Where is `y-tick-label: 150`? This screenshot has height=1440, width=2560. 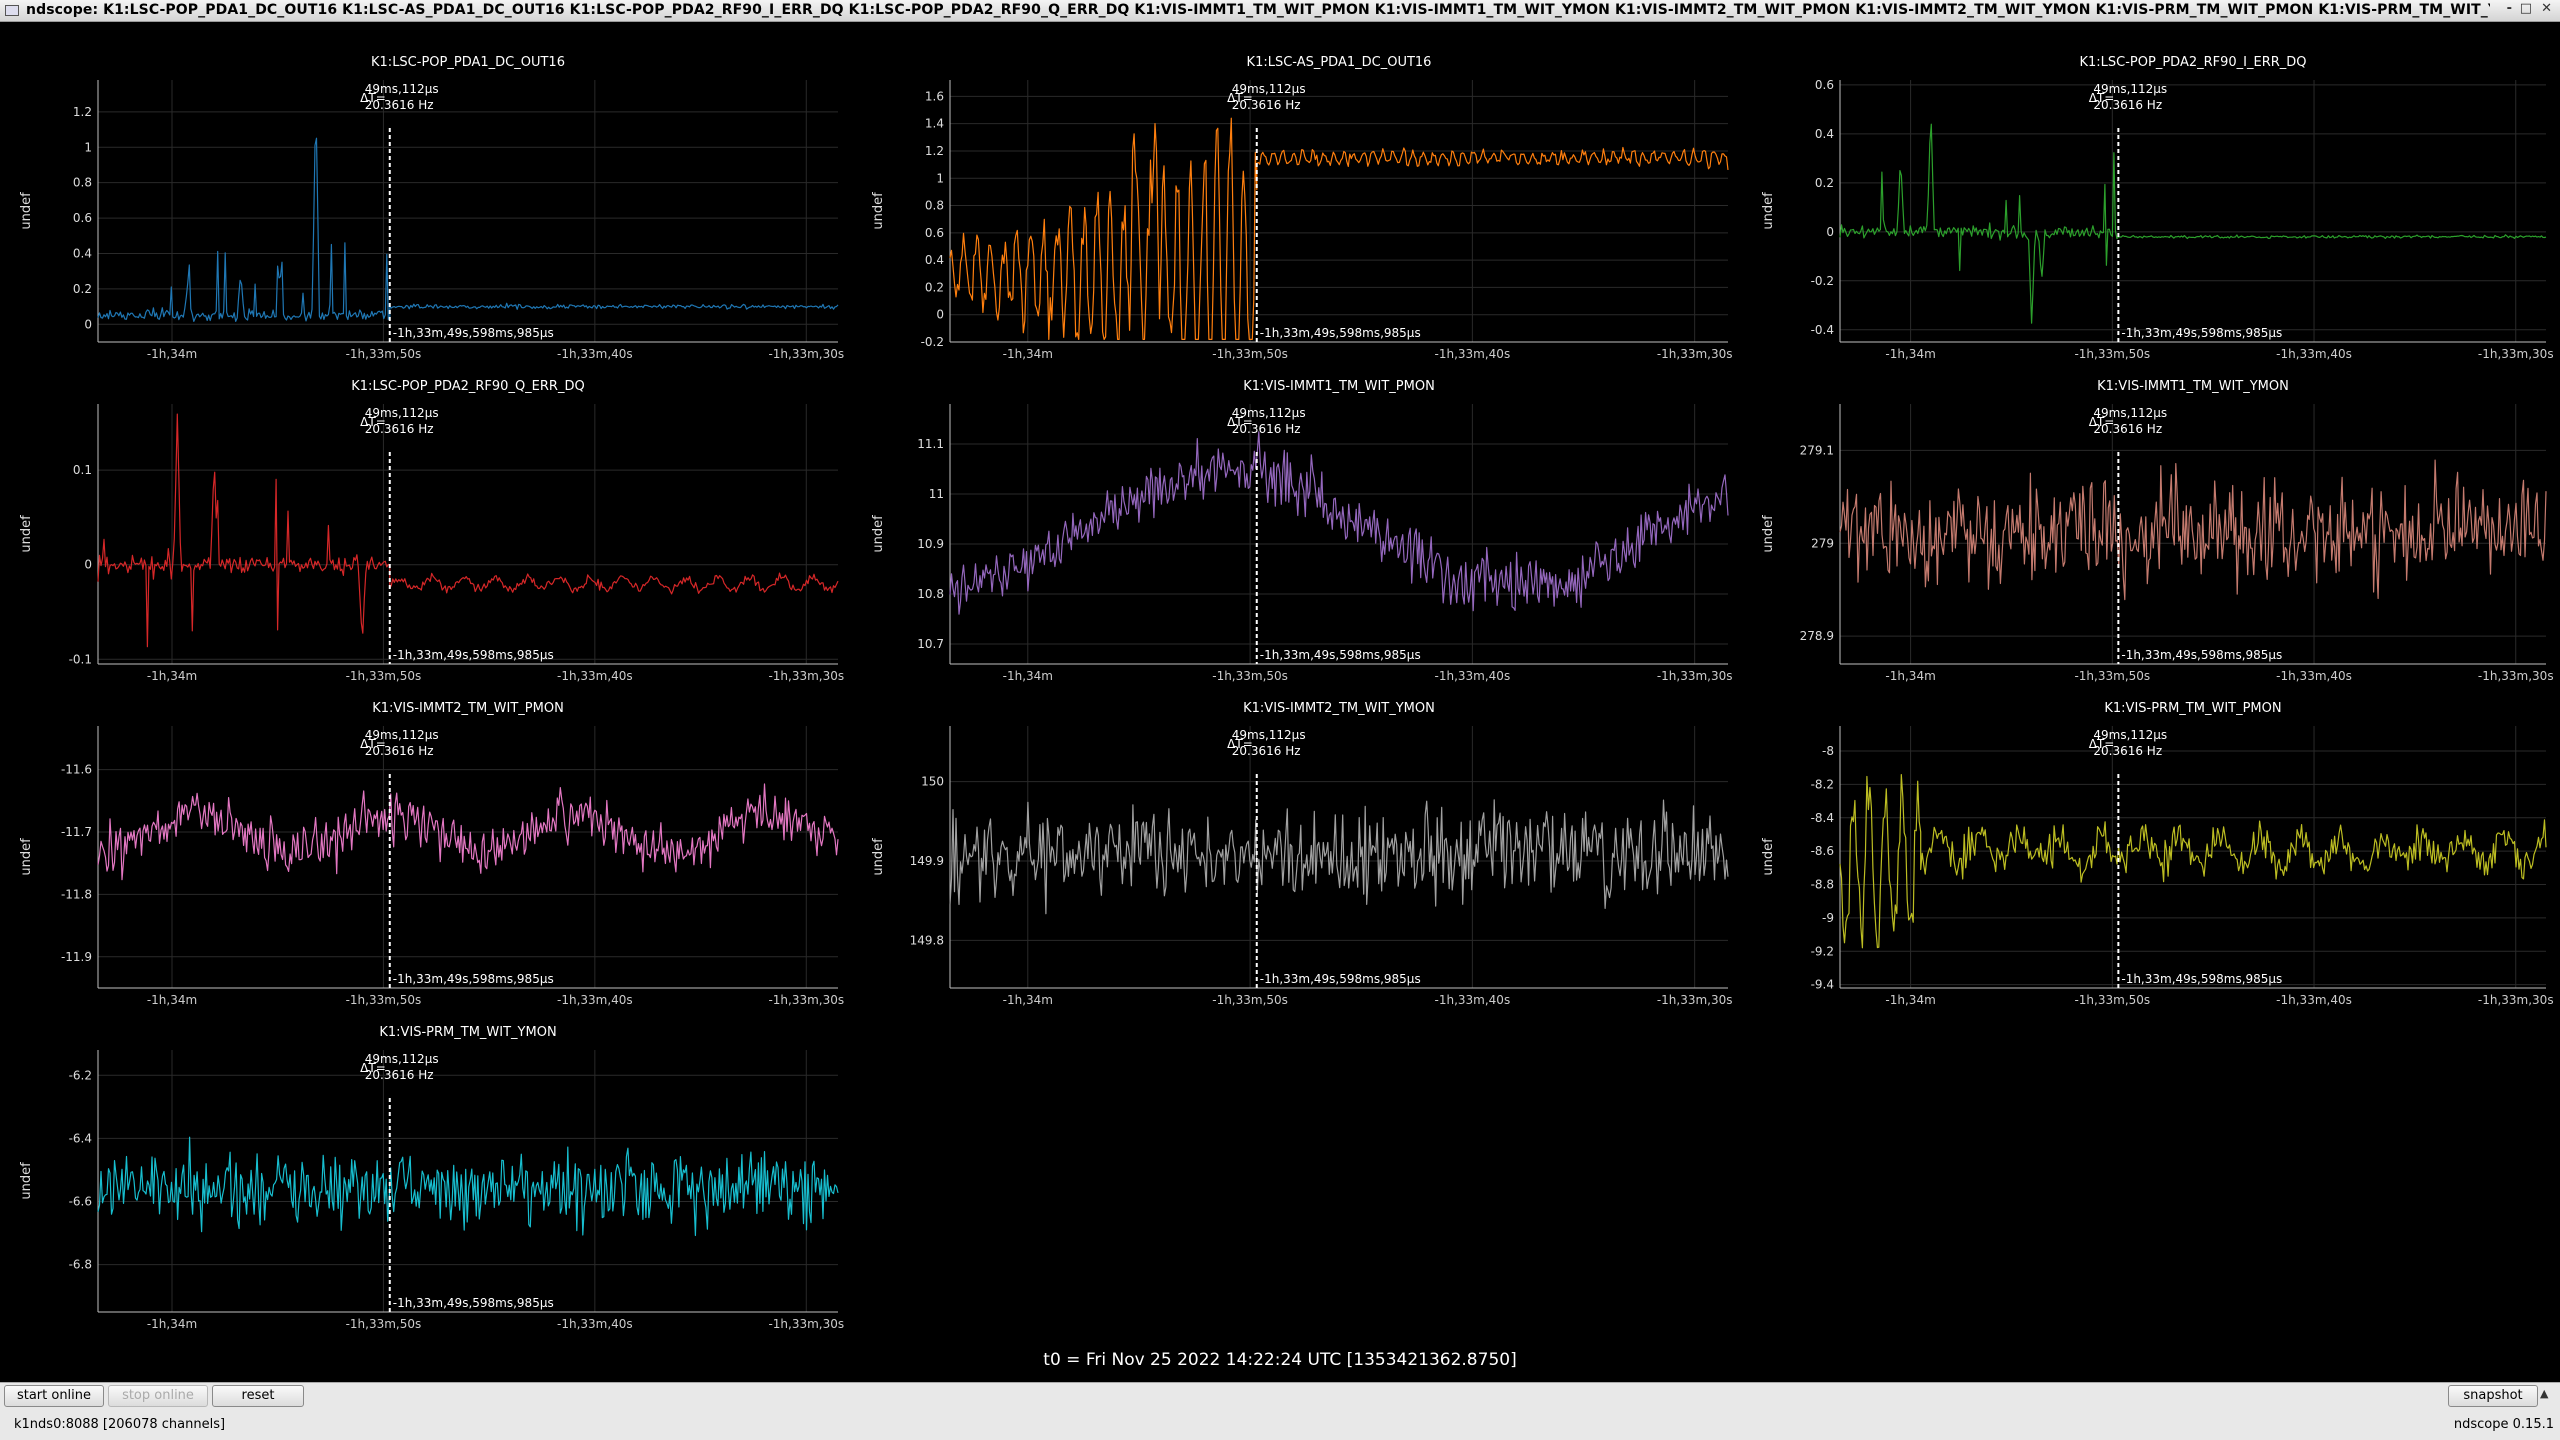
y-tick-label: 150 is located at coordinates (932, 782).